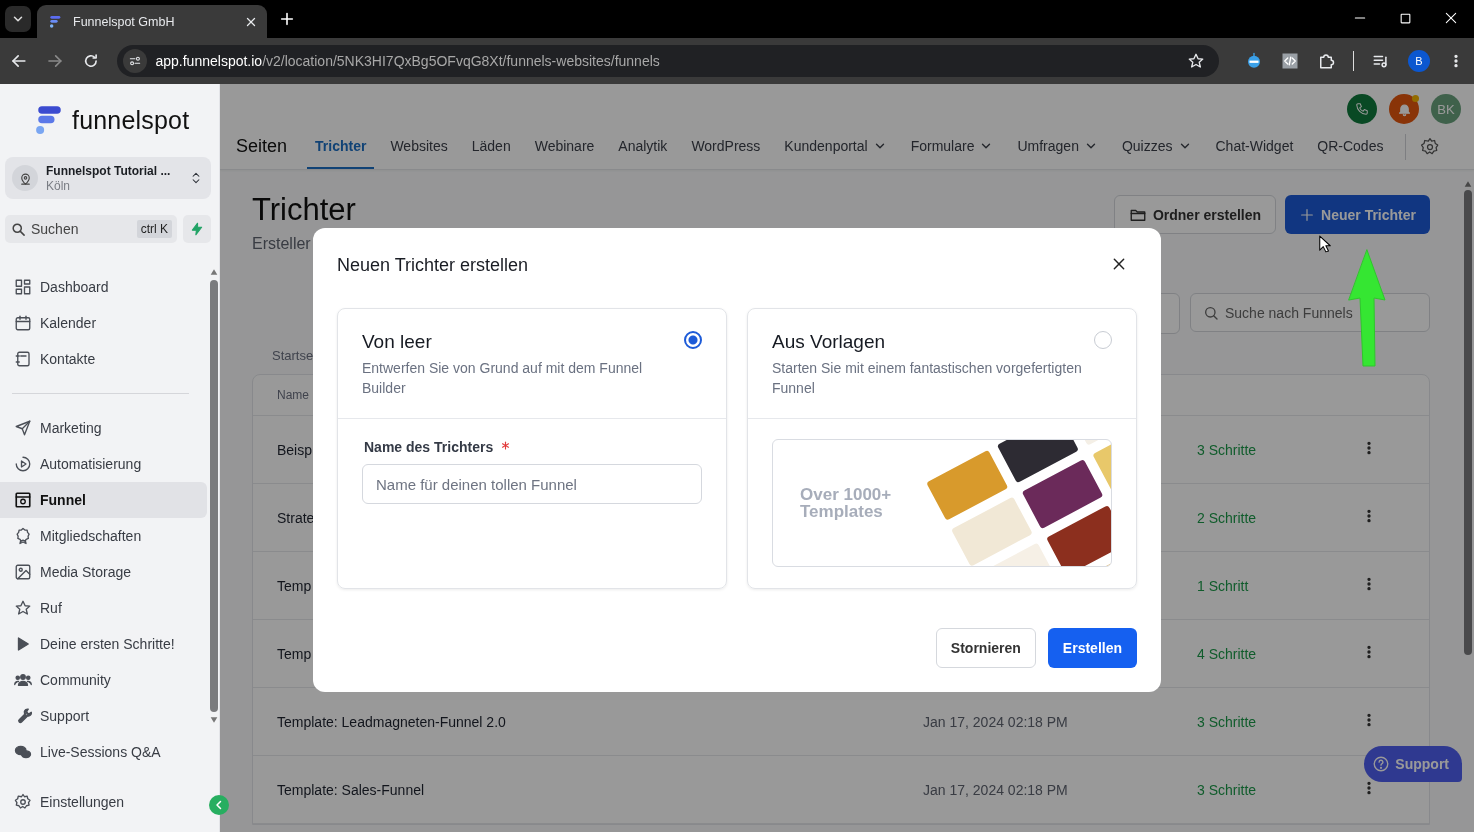 The height and width of the screenshot is (832, 1474). I want to click on radio-button, so click(693, 340).